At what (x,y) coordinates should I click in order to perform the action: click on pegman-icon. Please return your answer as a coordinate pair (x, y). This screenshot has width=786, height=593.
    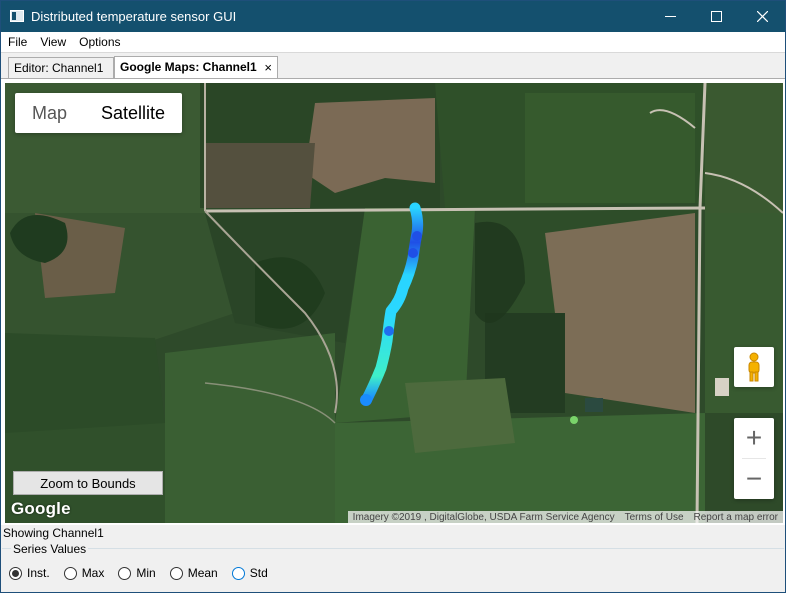
    Looking at the image, I should click on (754, 367).